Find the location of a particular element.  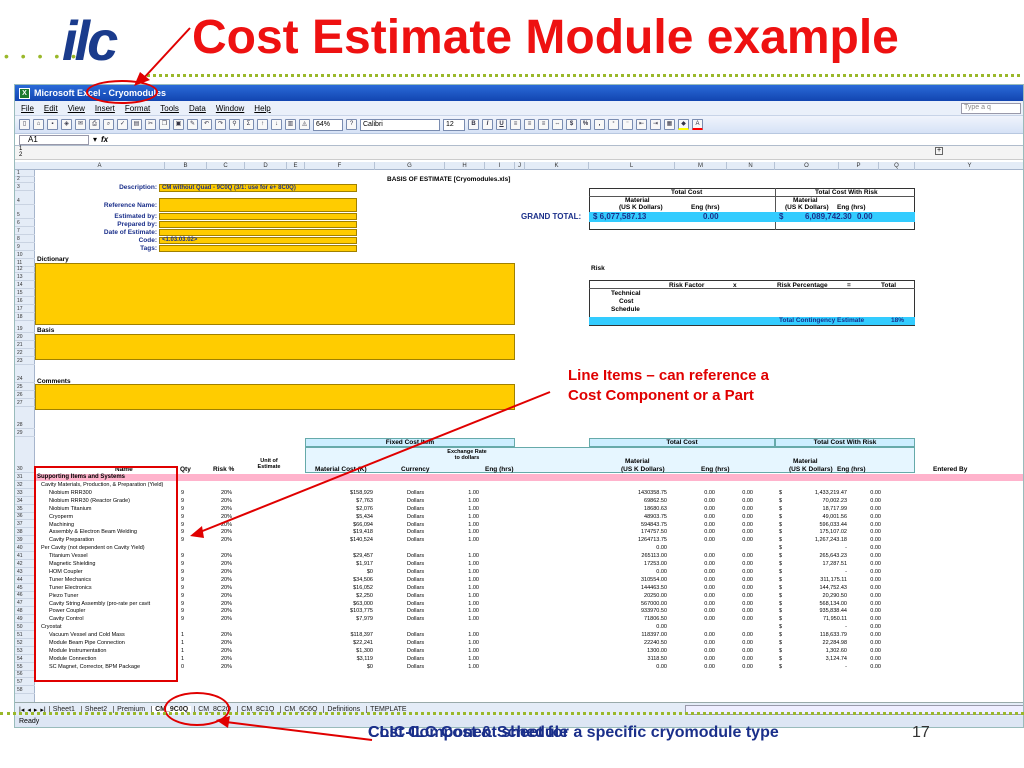

row-number: 13 is located at coordinates (25, 277).